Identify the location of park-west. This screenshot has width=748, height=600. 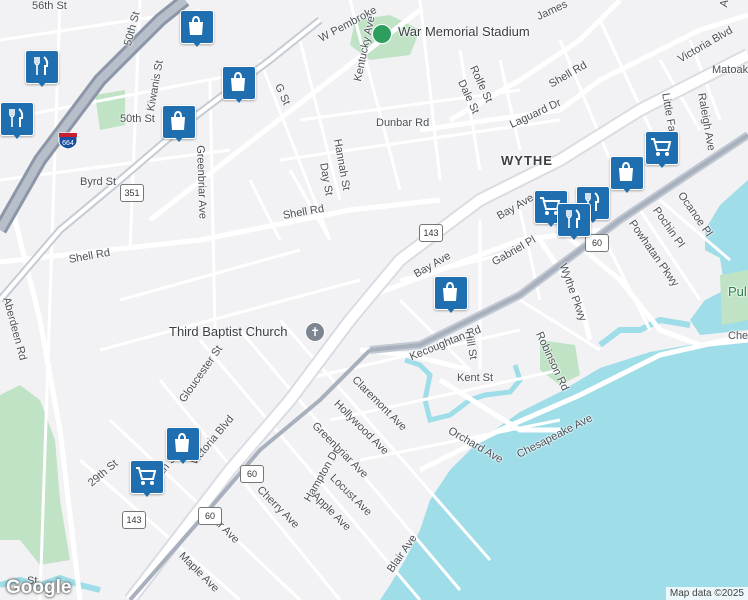
(35, 475).